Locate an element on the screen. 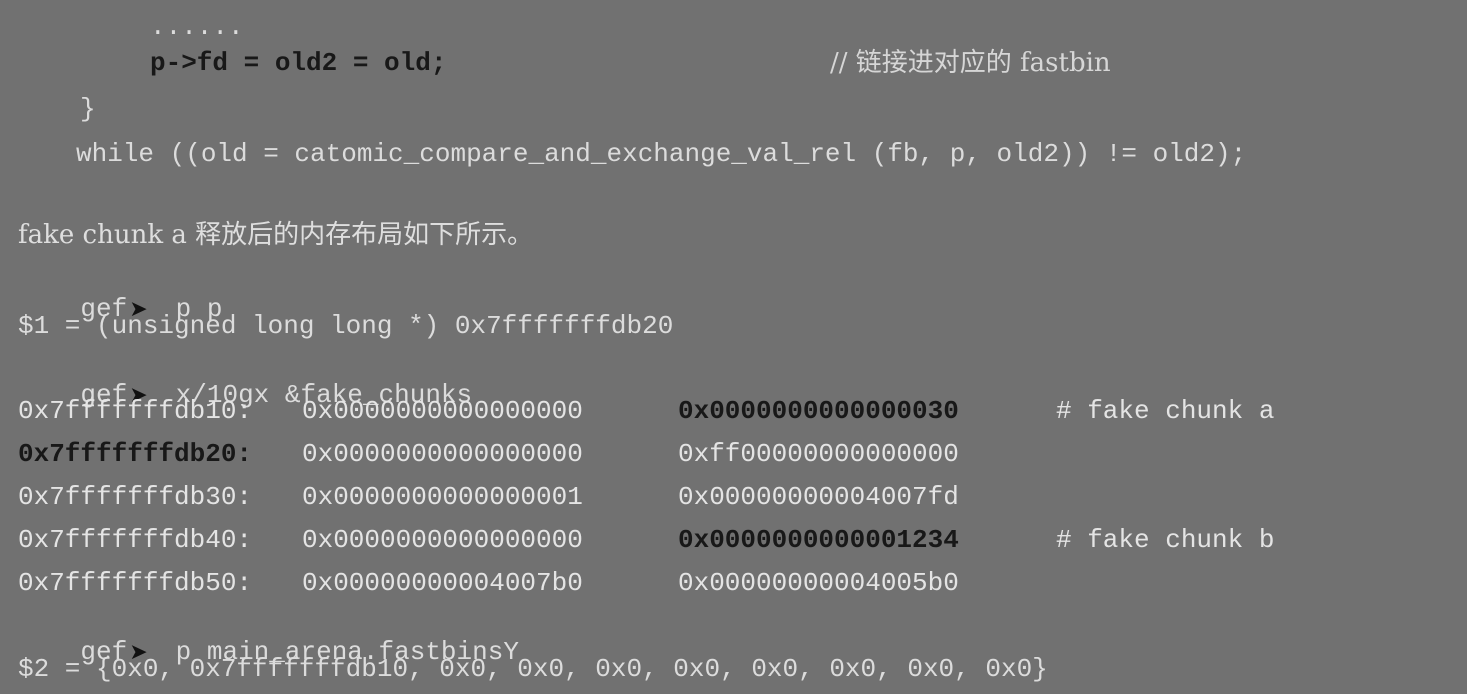 The image size is (1467, 694). memory-value-2: 0x00000000004007fd is located at coordinates (818, 497).